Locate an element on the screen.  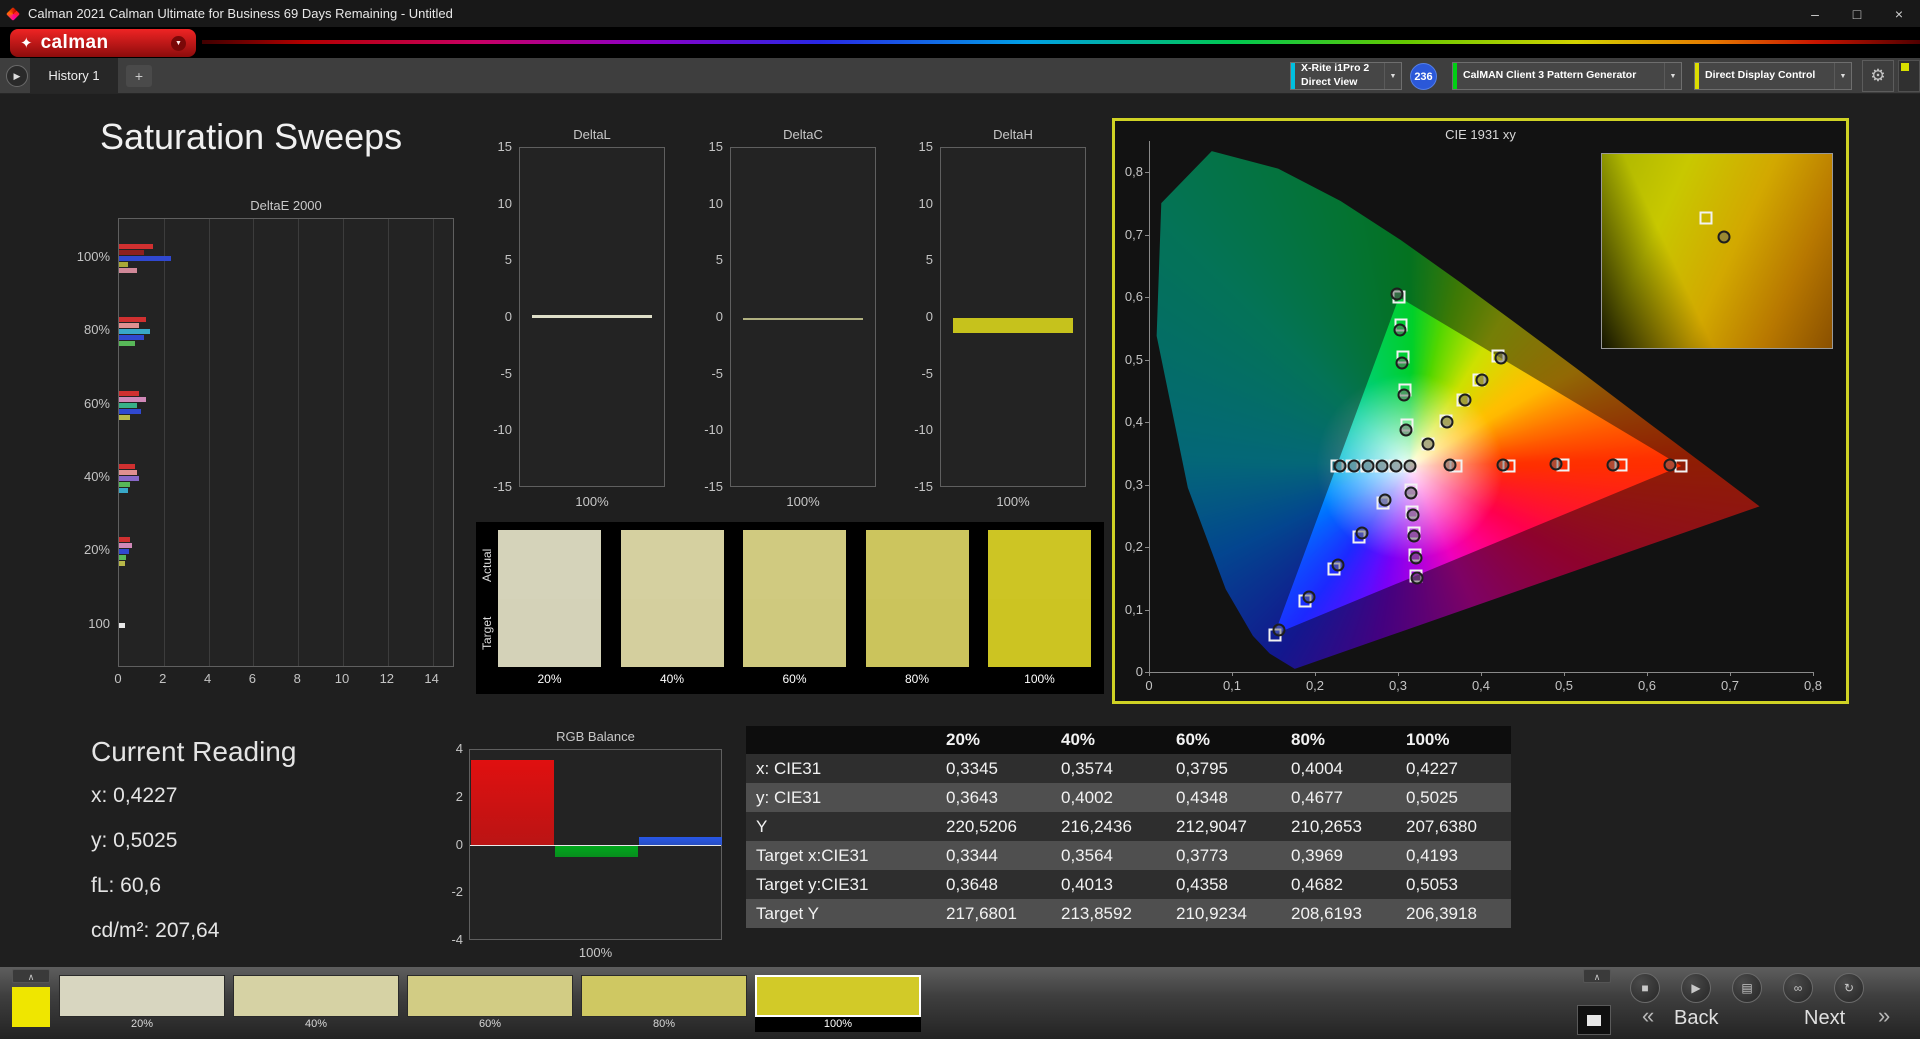
group-label: 20% is located at coordinates (96, 549).